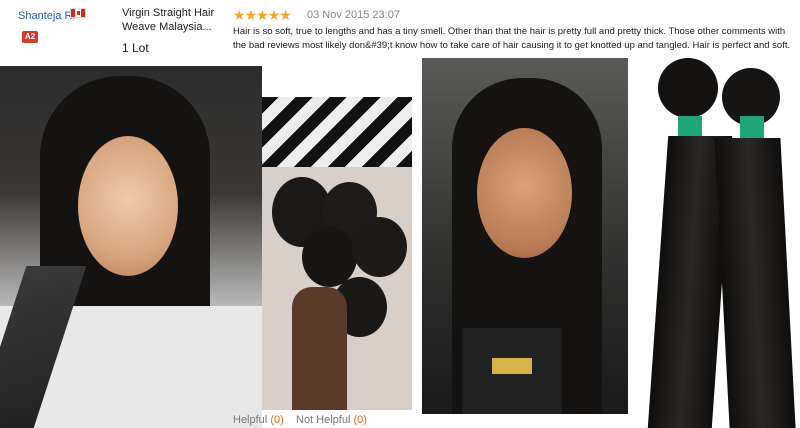  What do you see at coordinates (250, 420) in the screenshot?
I see `helpful-label: Helpful` at bounding box center [250, 420].